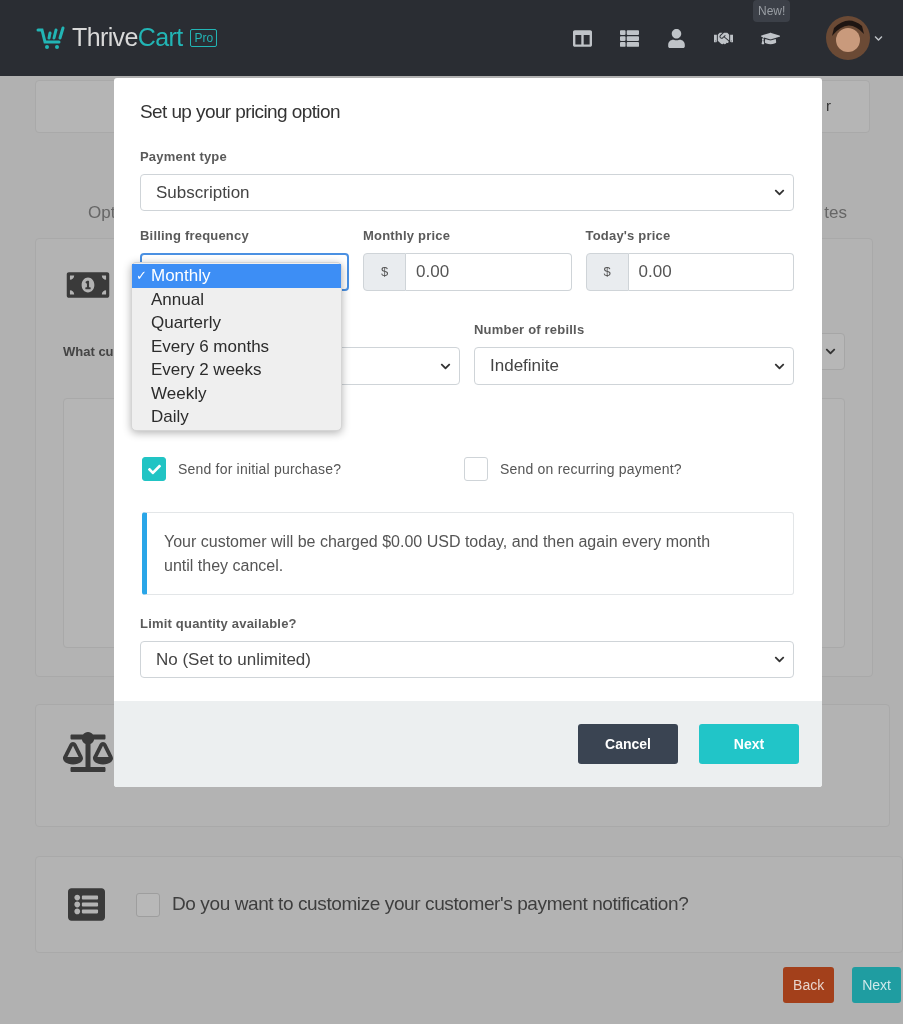 This screenshot has width=903, height=1024. I want to click on limit-quantity-select: No (Set to unlimited), so click(467, 659).